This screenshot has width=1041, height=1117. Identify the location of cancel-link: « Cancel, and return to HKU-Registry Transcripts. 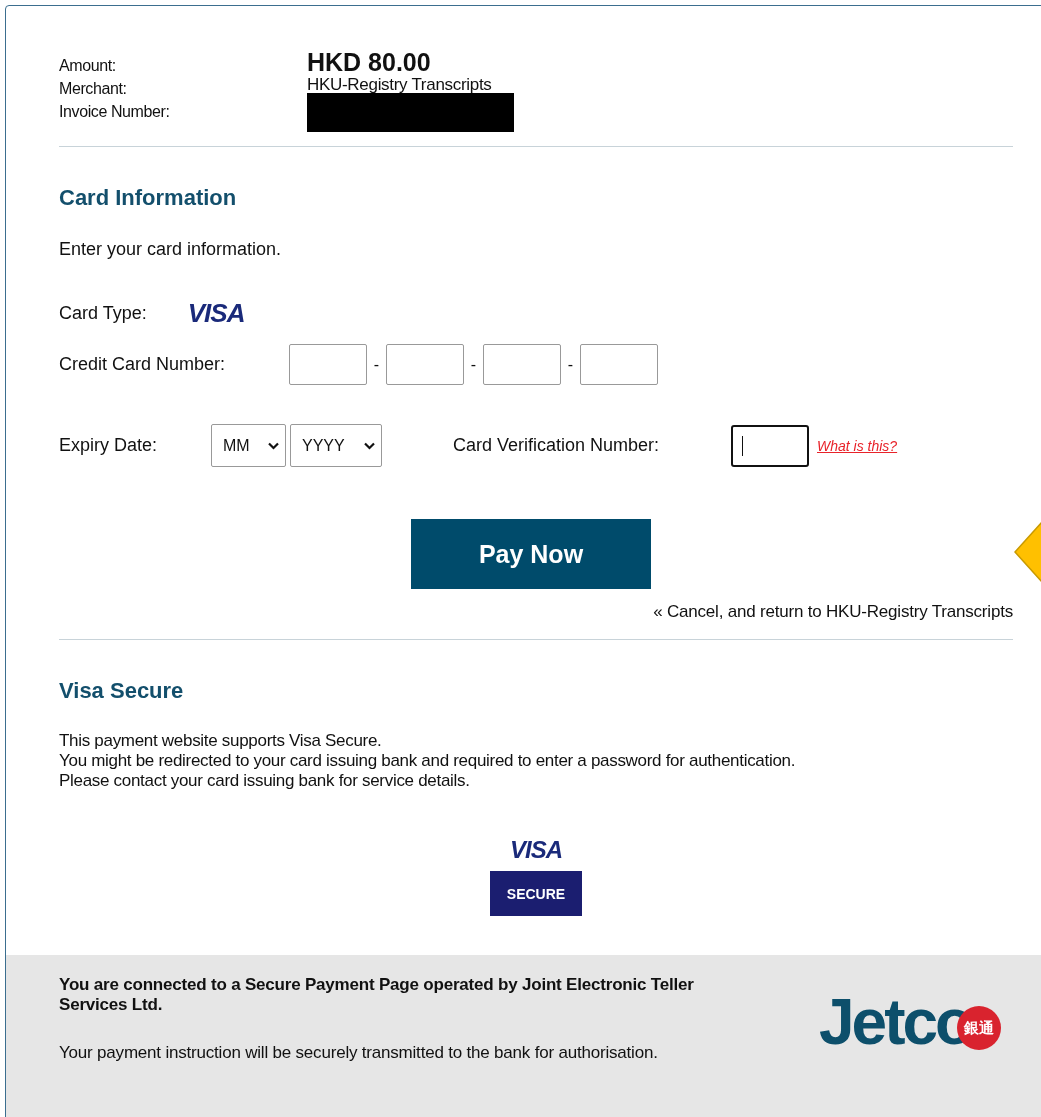
(833, 612).